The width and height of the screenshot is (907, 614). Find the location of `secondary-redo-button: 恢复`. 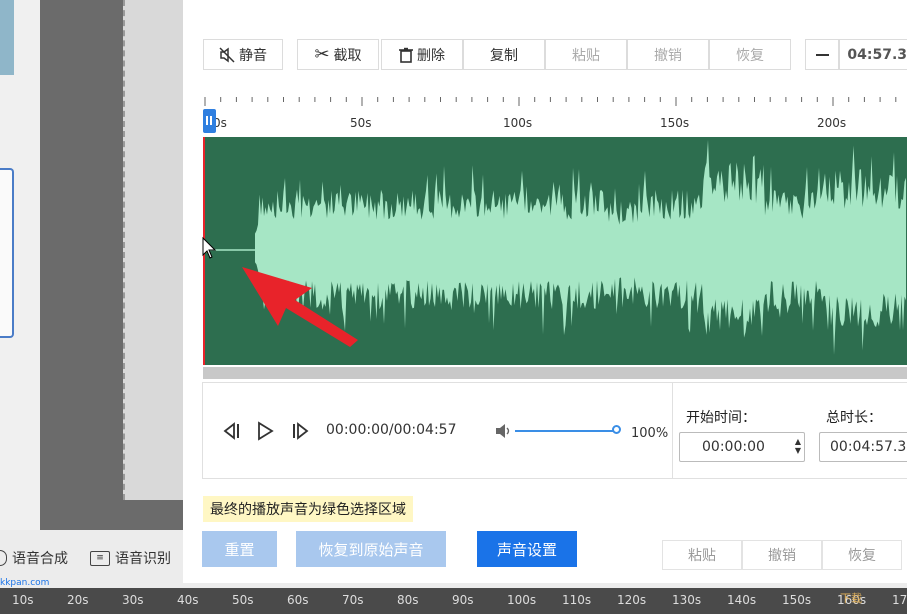

secondary-redo-button: 恢复 is located at coordinates (862, 555).